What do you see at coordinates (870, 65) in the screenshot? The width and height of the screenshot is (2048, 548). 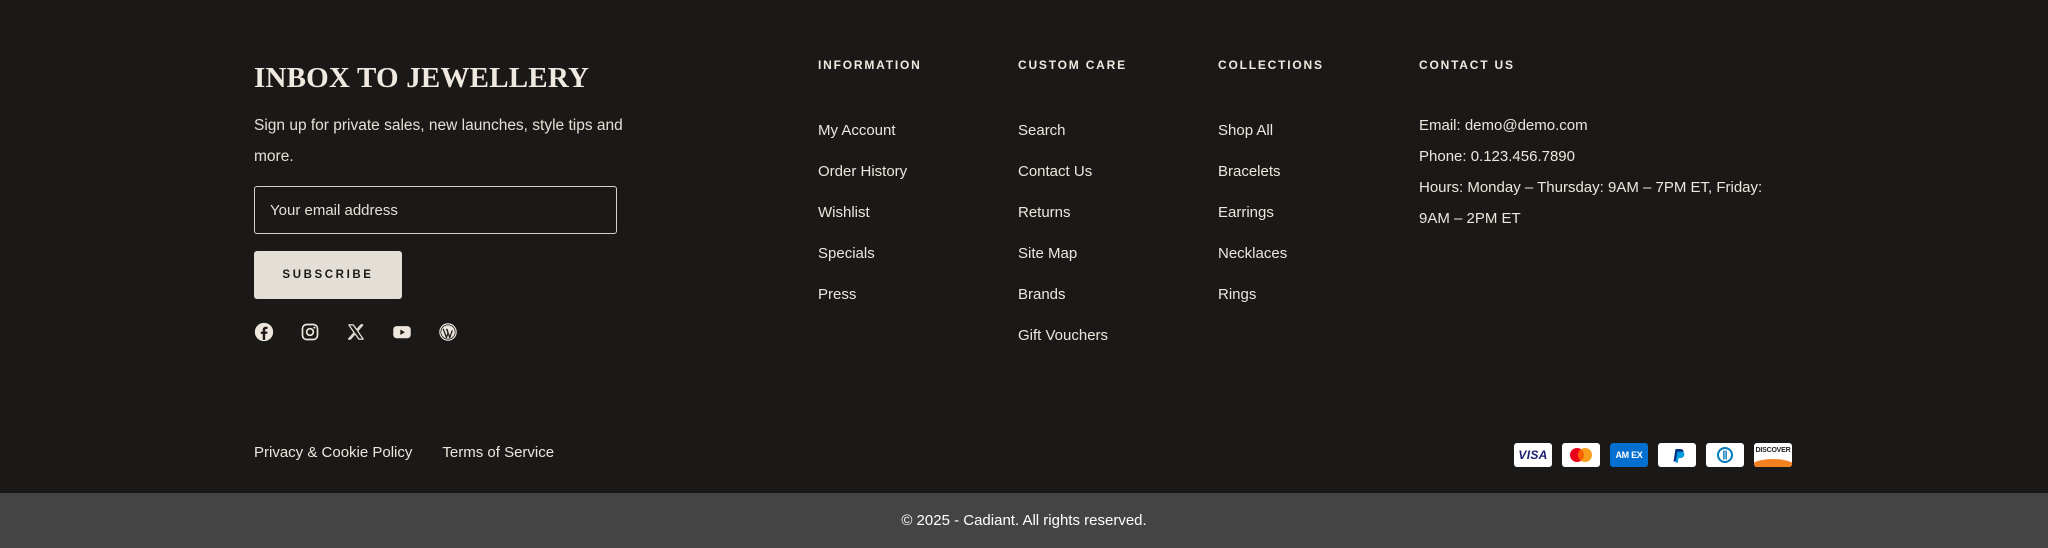 I see `column-heading: INFORMATION` at bounding box center [870, 65].